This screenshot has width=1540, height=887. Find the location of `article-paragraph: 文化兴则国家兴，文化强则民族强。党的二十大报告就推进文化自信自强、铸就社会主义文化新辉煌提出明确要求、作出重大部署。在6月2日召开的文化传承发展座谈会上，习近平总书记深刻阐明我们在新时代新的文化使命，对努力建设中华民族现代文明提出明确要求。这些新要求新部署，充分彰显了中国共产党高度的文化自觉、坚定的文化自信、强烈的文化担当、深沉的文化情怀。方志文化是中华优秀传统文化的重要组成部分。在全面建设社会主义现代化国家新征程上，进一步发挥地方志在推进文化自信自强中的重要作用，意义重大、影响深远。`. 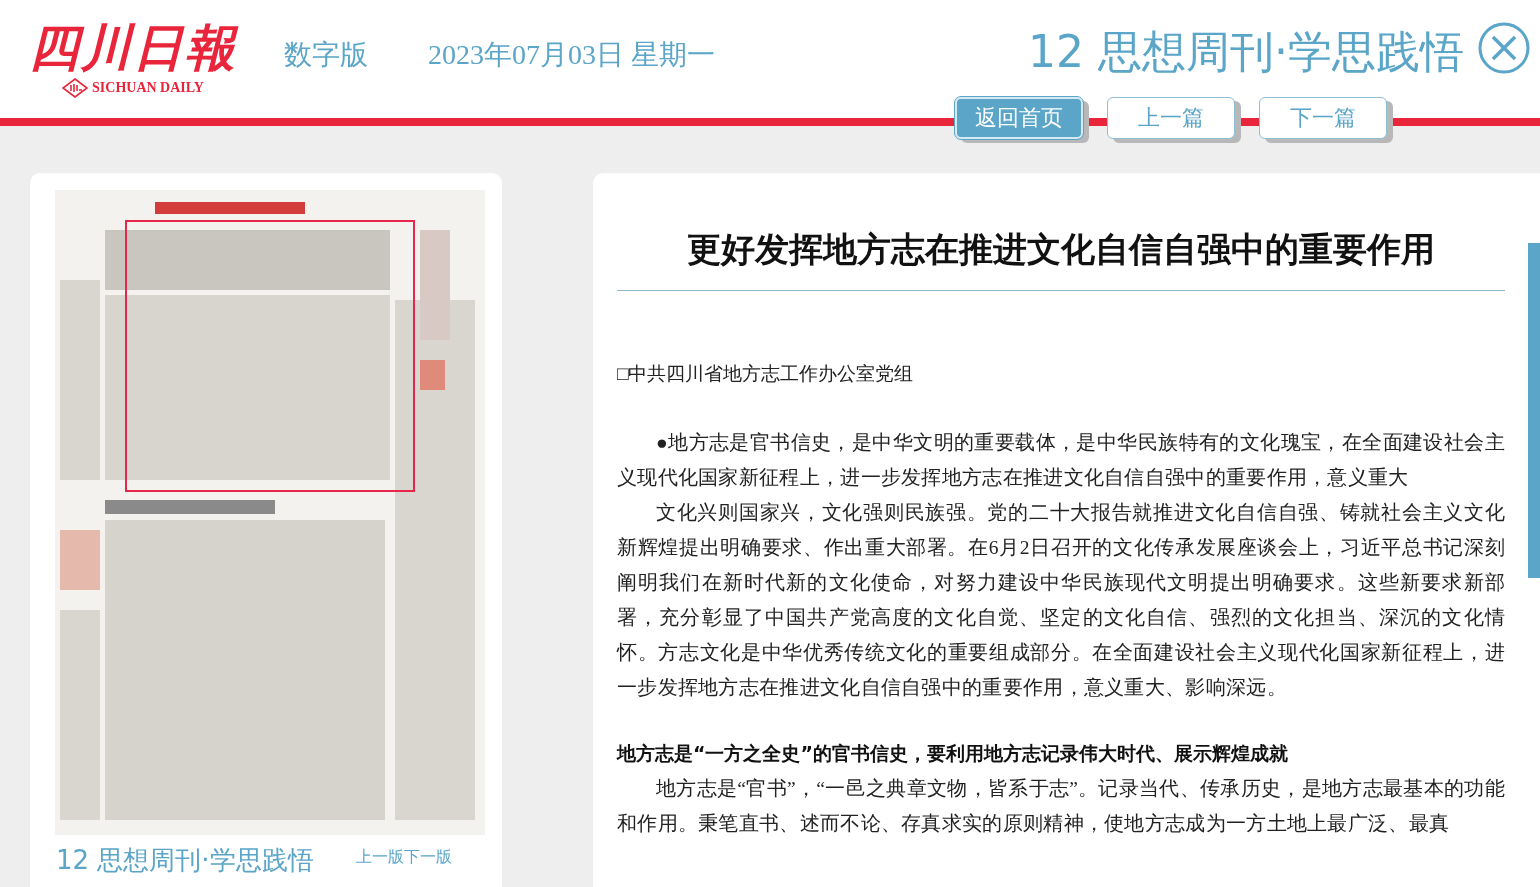

article-paragraph: 文化兴则国家兴，文化强则民族强。党的二十大报告就推进文化自信自强、铸就社会主义文化新辉煌提出明确要求、作出重大部署。在6月2日召开的文化传承发展座谈会上，习近平总书记深刻阐明我们在新时代新的文化使命，对努力建设中华民族现代文明提出明确要求。这些新要求新部署，充分彰显了中国共产党高度的文化自觉、坚定的文化自信、强烈的文化担当、深沉的文化情怀。方志文化是中华优秀传统文化的重要组成部分。在全面建设社会主义现代化国家新征程上，进一步发挥地方志在推进文化自信自强中的重要作用，意义重大、影响深远。 is located at coordinates (1061, 600).